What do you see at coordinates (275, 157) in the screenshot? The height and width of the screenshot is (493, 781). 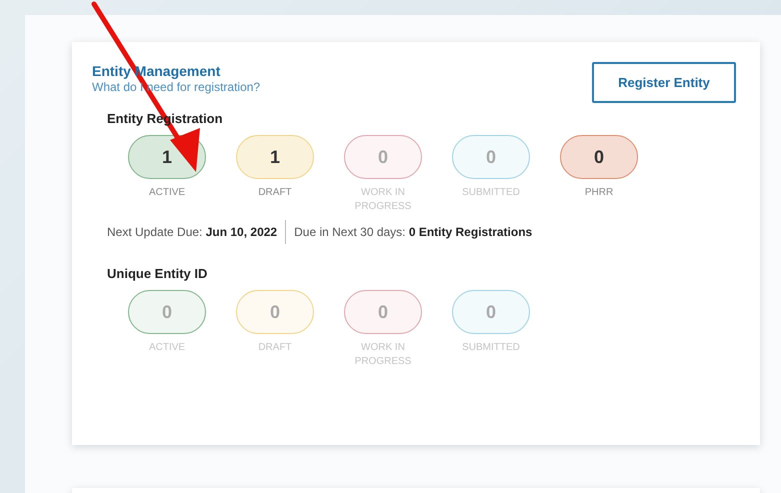 I see `status-count-pill: 1` at bounding box center [275, 157].